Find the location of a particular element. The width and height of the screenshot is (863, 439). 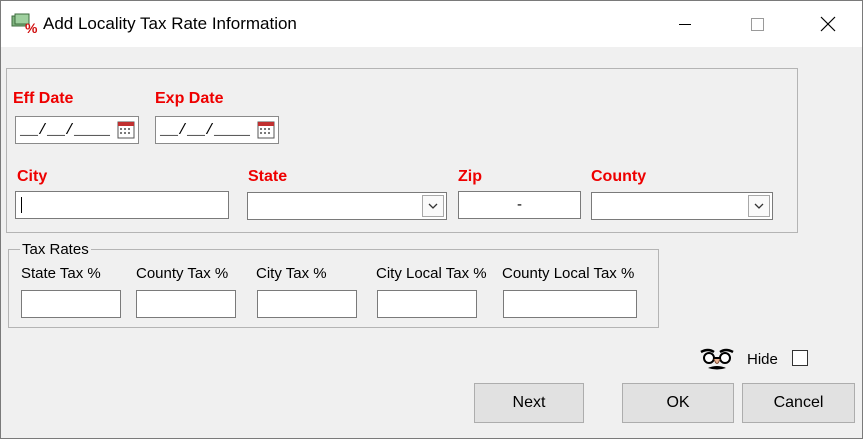

cancel-button: Cancel is located at coordinates (798, 403).